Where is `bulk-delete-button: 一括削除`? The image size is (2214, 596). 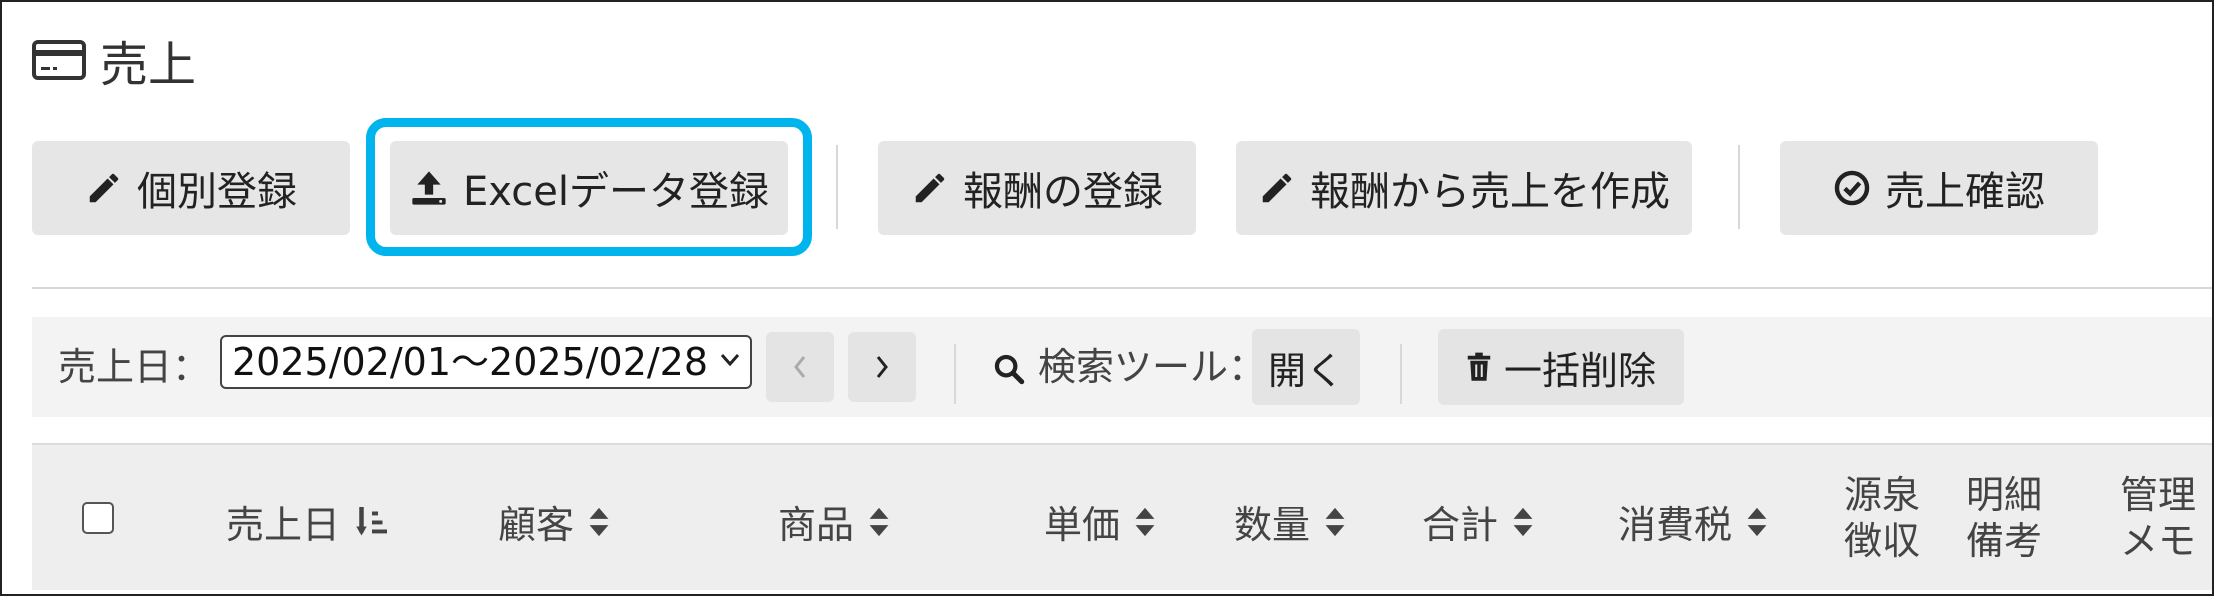
bulk-delete-button: 一括削除 is located at coordinates (1561, 367).